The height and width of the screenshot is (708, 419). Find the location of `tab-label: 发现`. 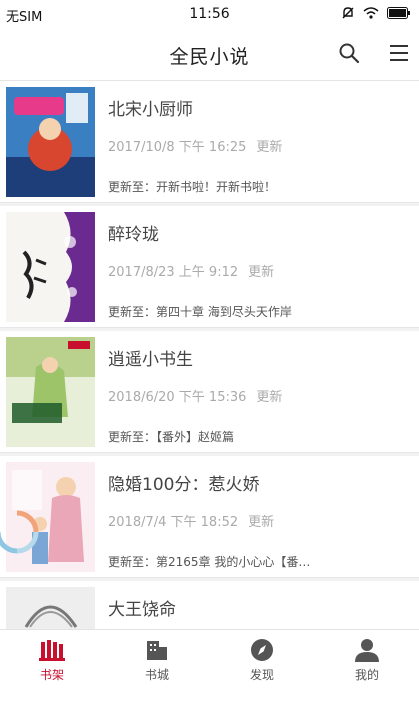

tab-label: 发现 is located at coordinates (261, 675).